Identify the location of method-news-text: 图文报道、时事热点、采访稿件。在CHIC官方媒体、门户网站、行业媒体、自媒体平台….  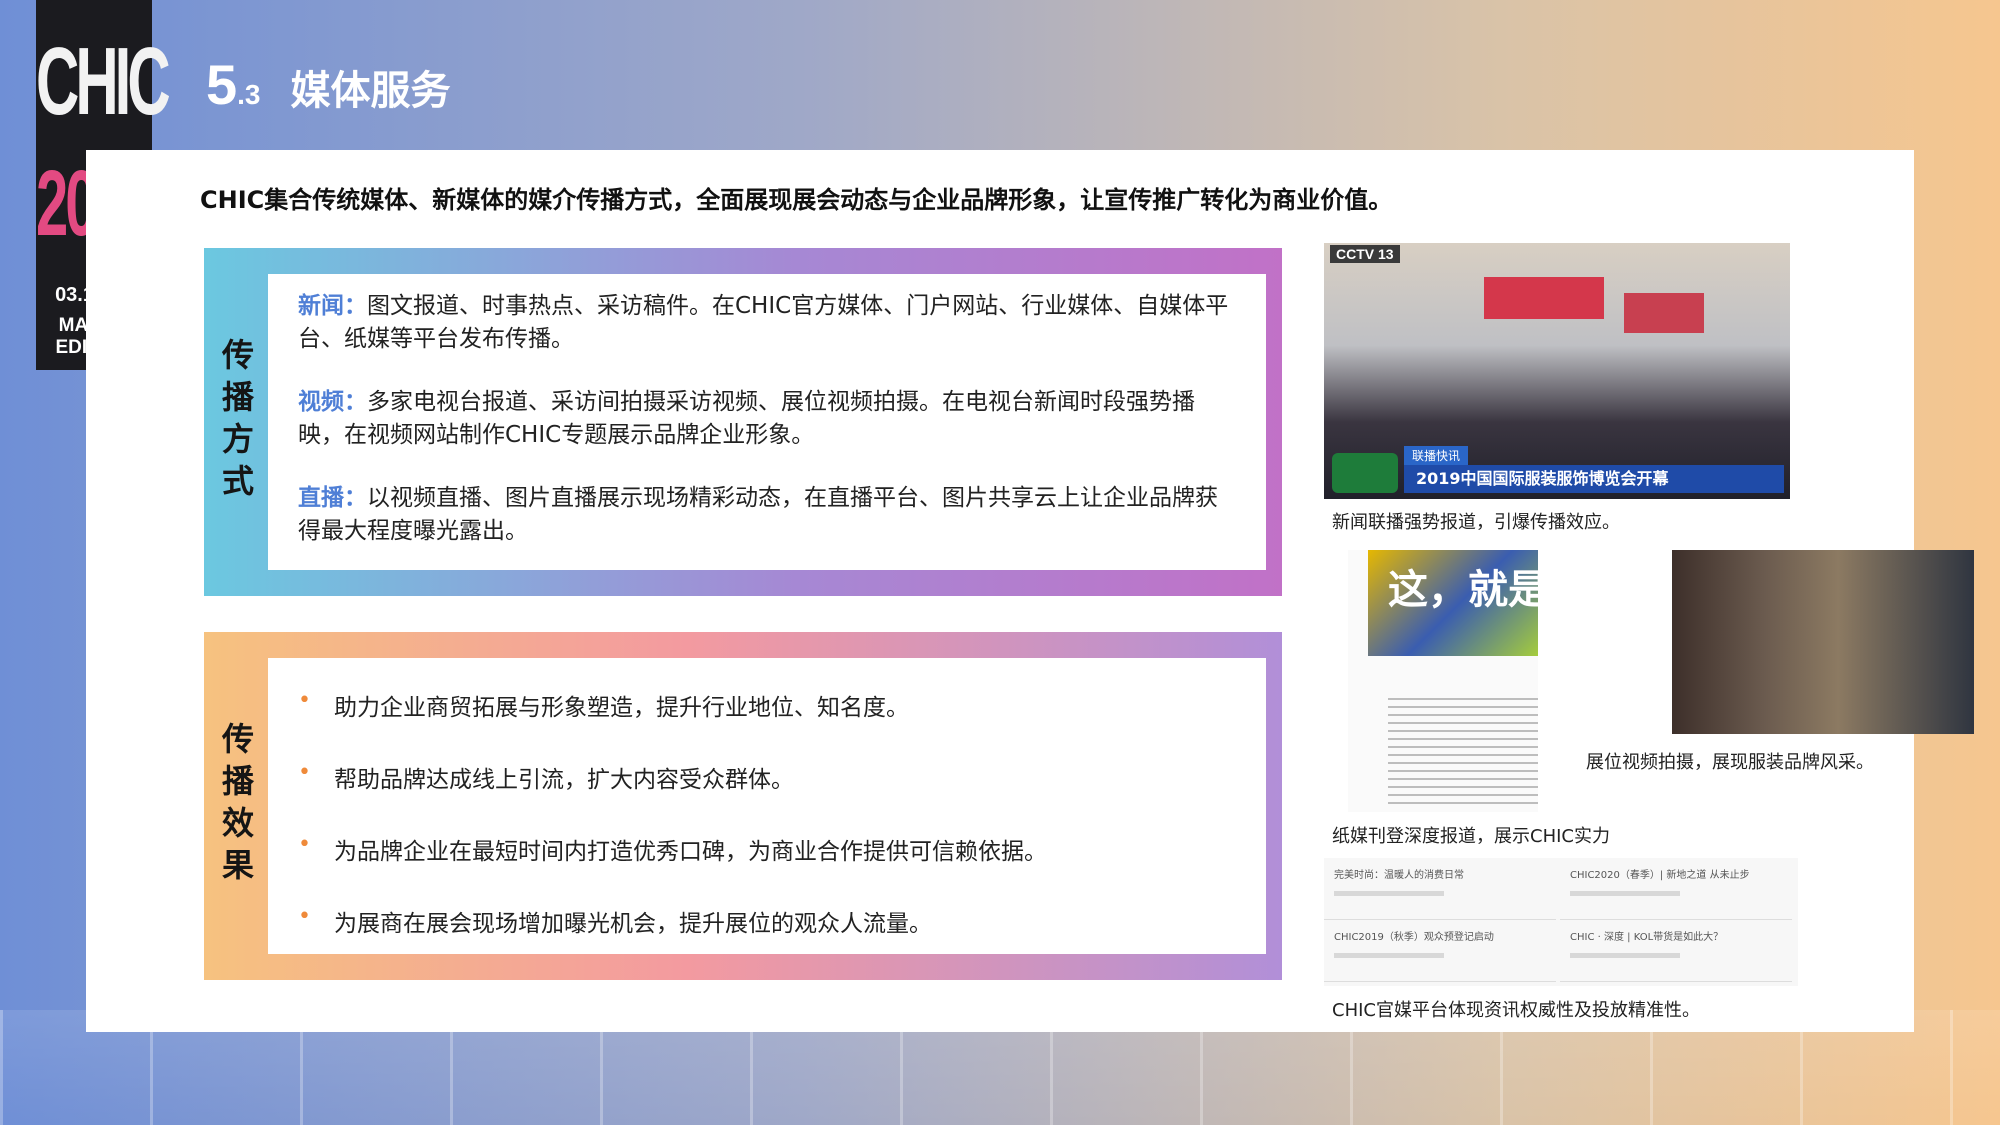
(763, 322).